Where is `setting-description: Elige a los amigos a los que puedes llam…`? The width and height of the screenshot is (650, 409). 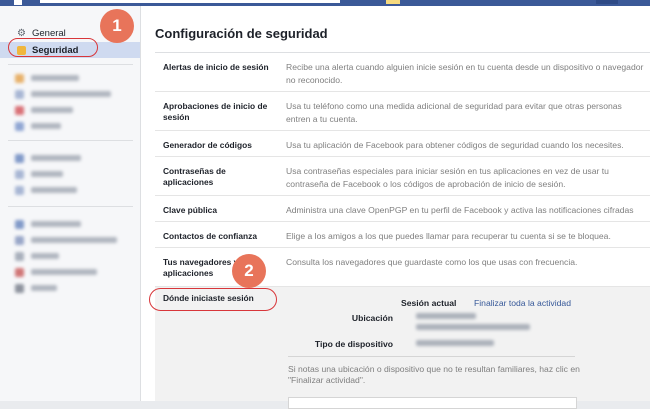
setting-description: Elige a los amigos a los que puedes llam… is located at coordinates (448, 236).